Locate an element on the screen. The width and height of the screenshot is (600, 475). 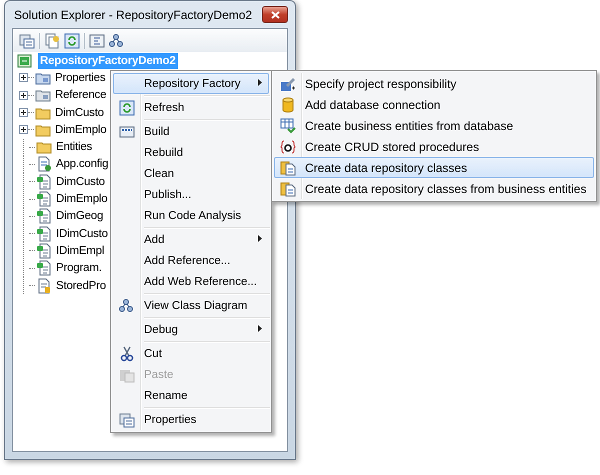
window-title: Solution Explorer - RepositoryFactoryDemo2 is located at coordinates (133, 15).